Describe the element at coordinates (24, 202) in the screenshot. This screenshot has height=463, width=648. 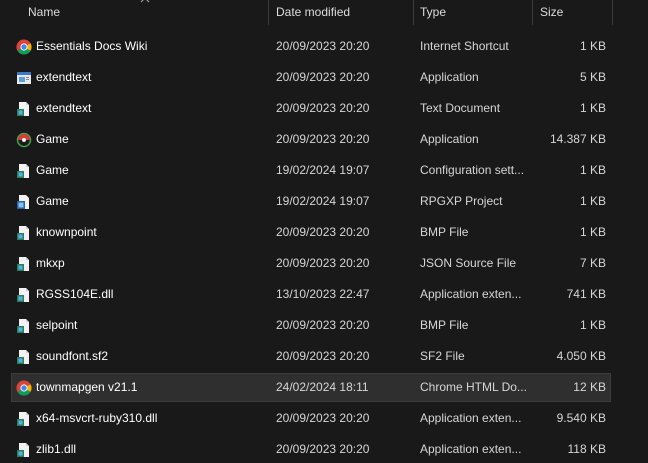
I see `rpgxp-project-icon` at that location.